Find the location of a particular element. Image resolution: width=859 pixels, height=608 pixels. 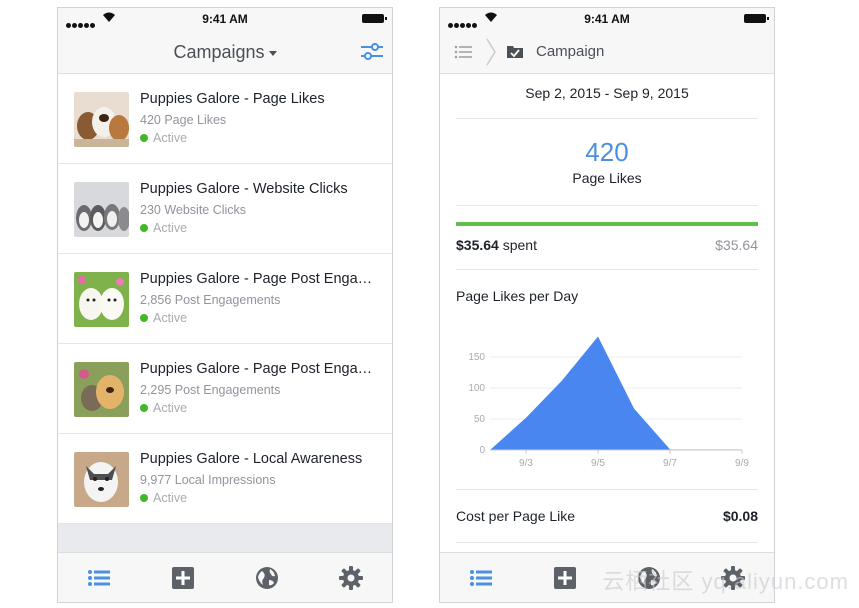

page-likes-chart: 0 50 100 150 9/3 9/5 9/7 9/9 is located at coordinates (608, 402).